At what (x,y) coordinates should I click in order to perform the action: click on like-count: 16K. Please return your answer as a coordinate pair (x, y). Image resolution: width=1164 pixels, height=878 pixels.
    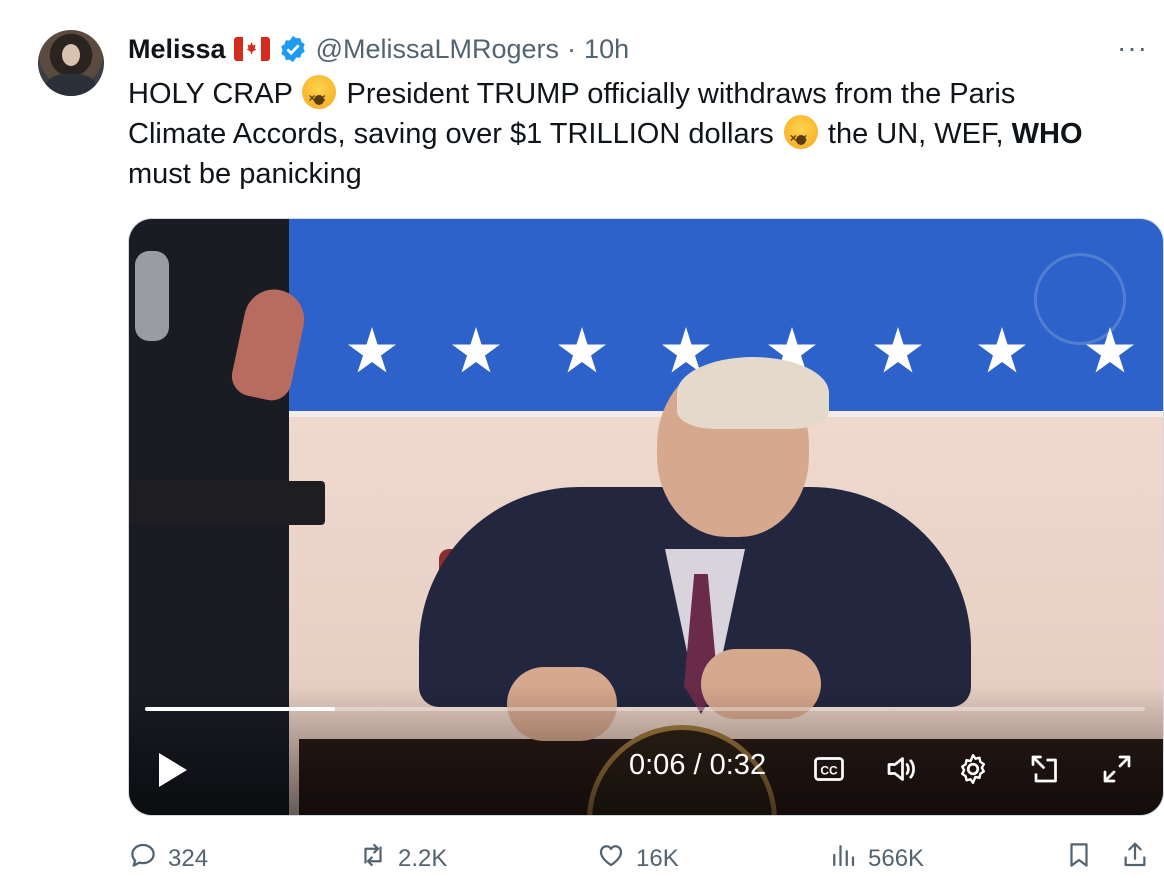
    Looking at the image, I should click on (657, 858).